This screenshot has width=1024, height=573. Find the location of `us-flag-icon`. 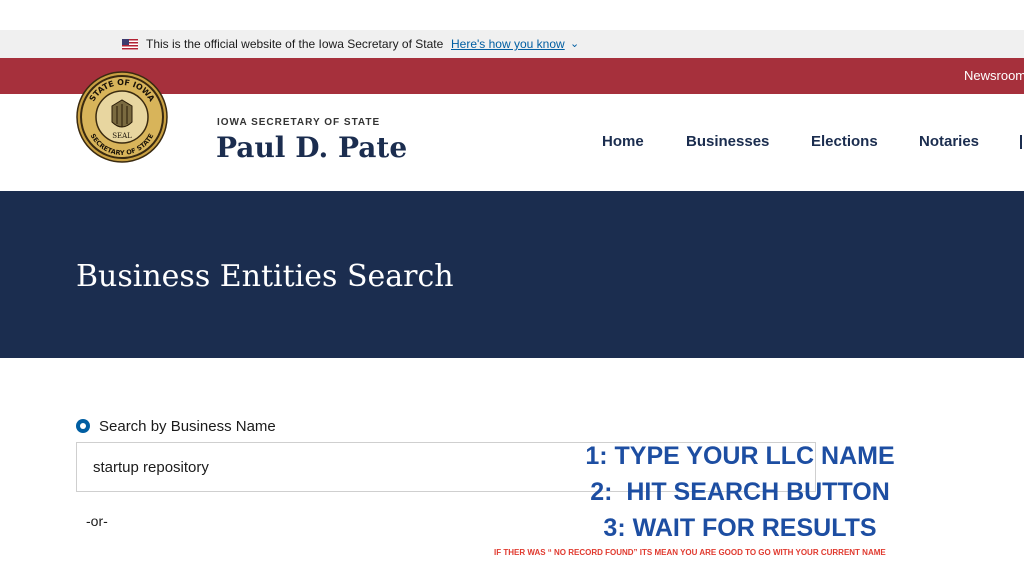

us-flag-icon is located at coordinates (130, 44).